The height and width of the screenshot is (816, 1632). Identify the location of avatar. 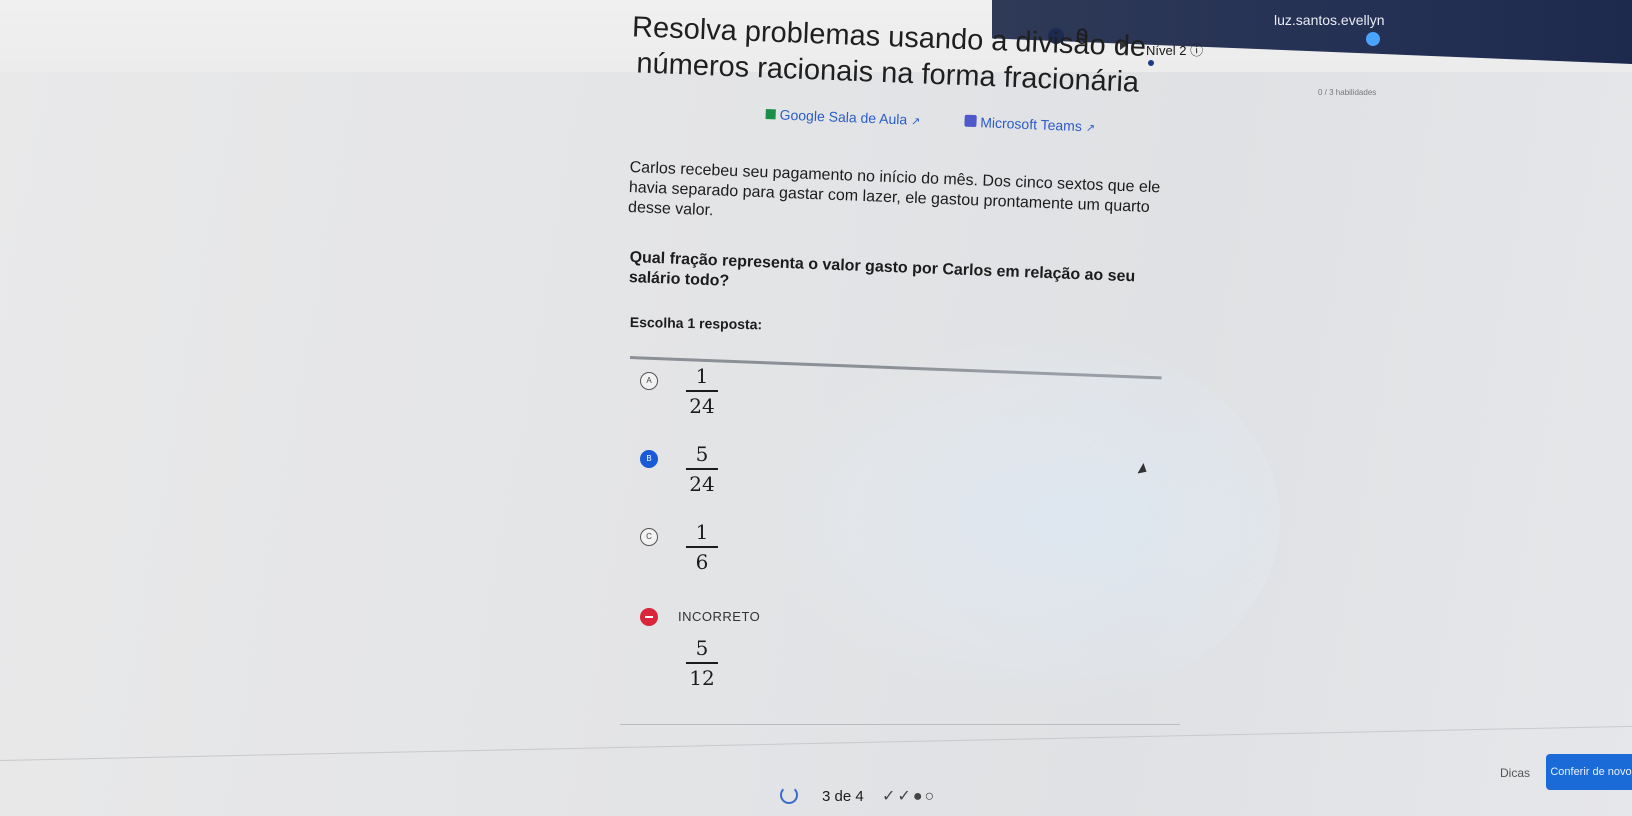
(1373, 39).